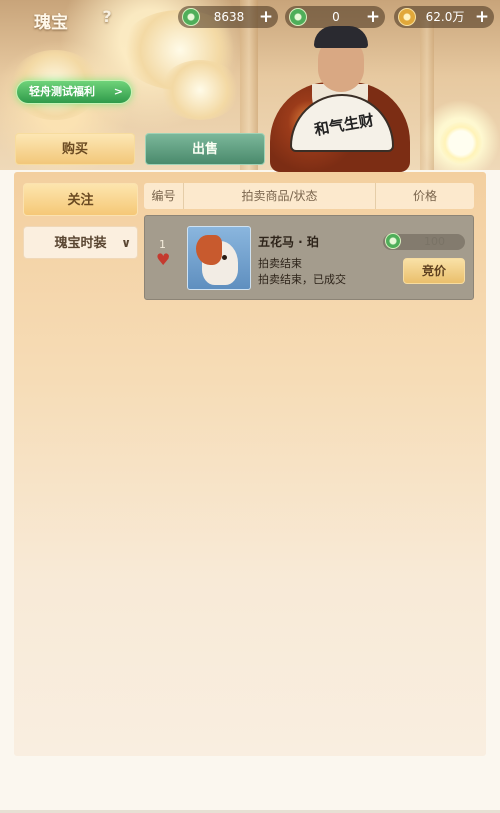 The image size is (500, 813). What do you see at coordinates (302, 279) in the screenshot?
I see `item-status-detail: 拍卖结束，已成交` at bounding box center [302, 279].